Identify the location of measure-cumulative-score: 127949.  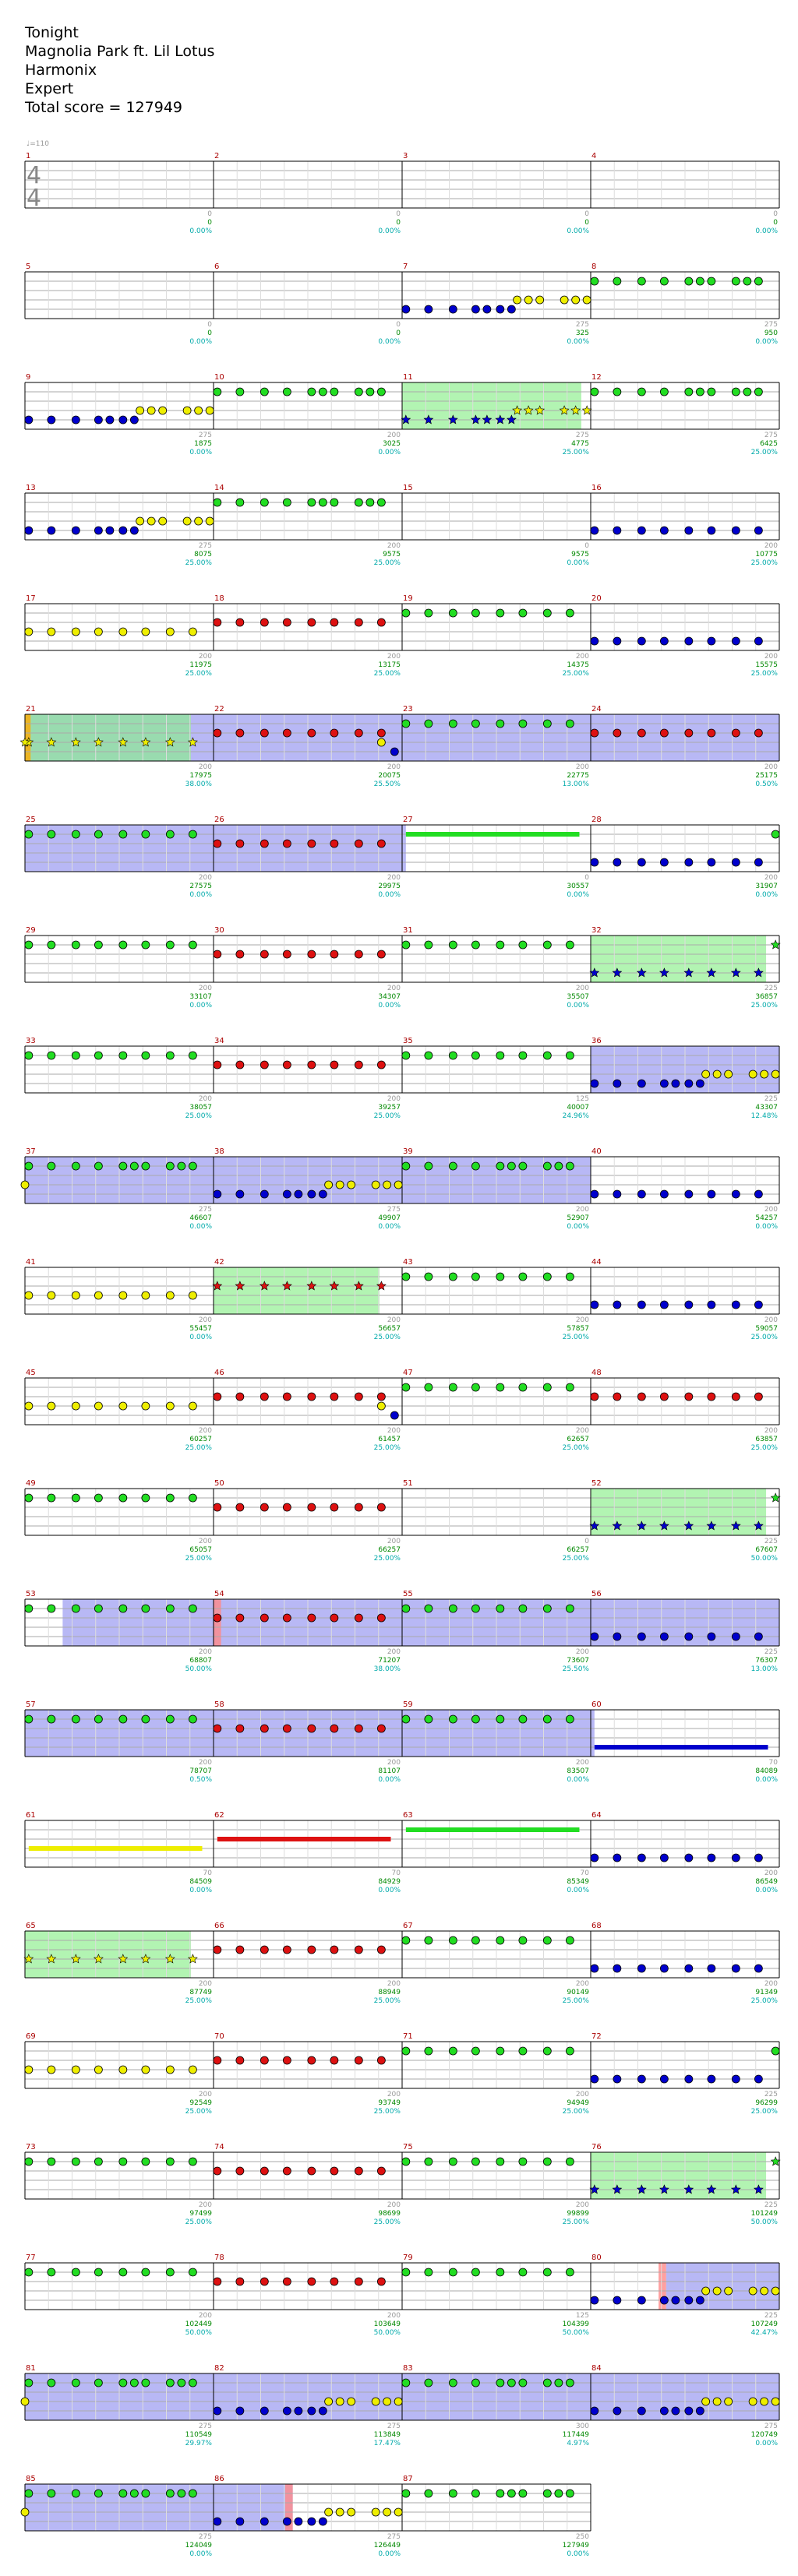
(576, 2546).